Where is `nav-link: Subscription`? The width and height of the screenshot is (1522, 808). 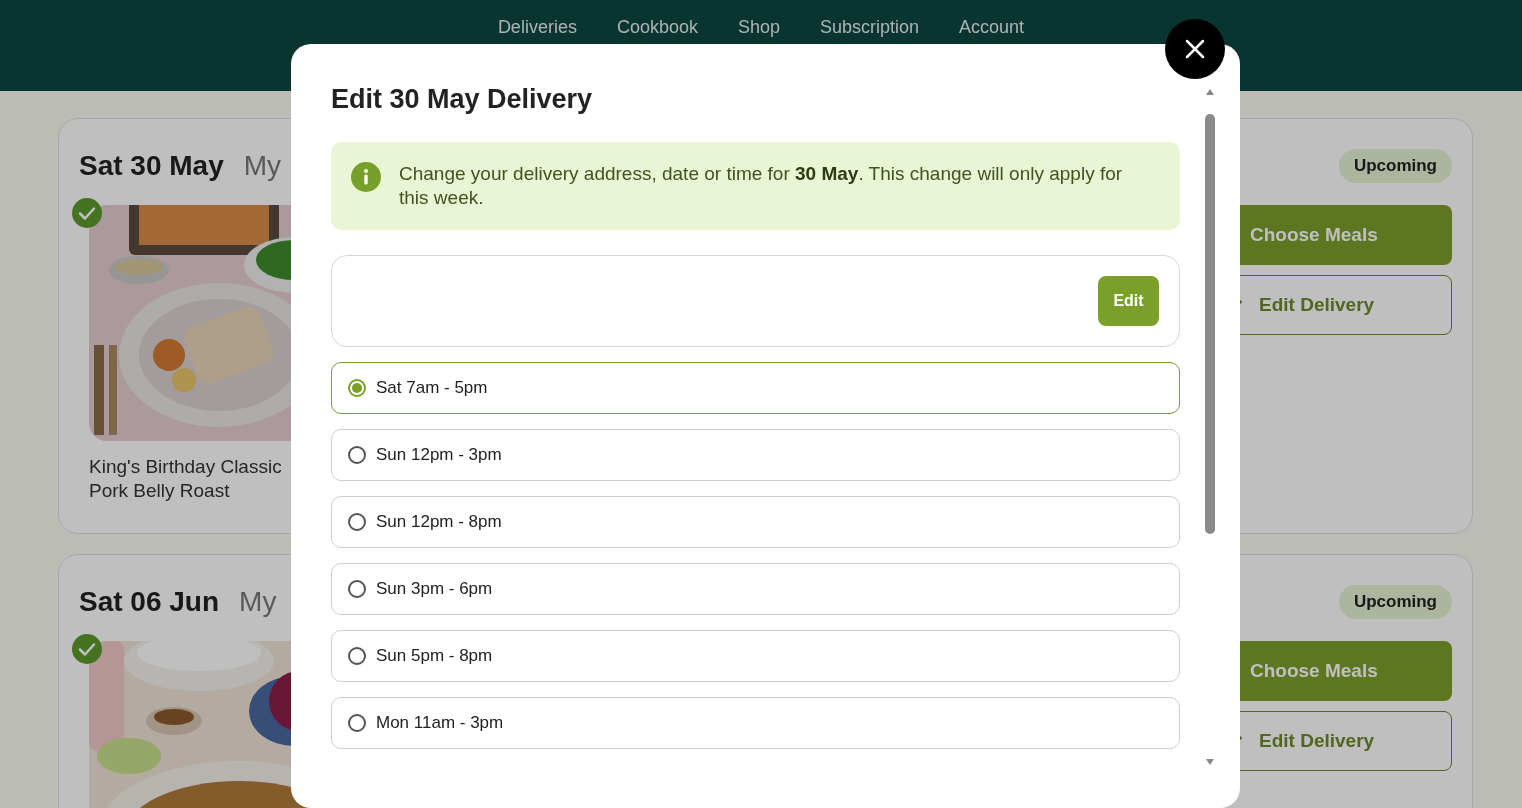 nav-link: Subscription is located at coordinates (870, 28).